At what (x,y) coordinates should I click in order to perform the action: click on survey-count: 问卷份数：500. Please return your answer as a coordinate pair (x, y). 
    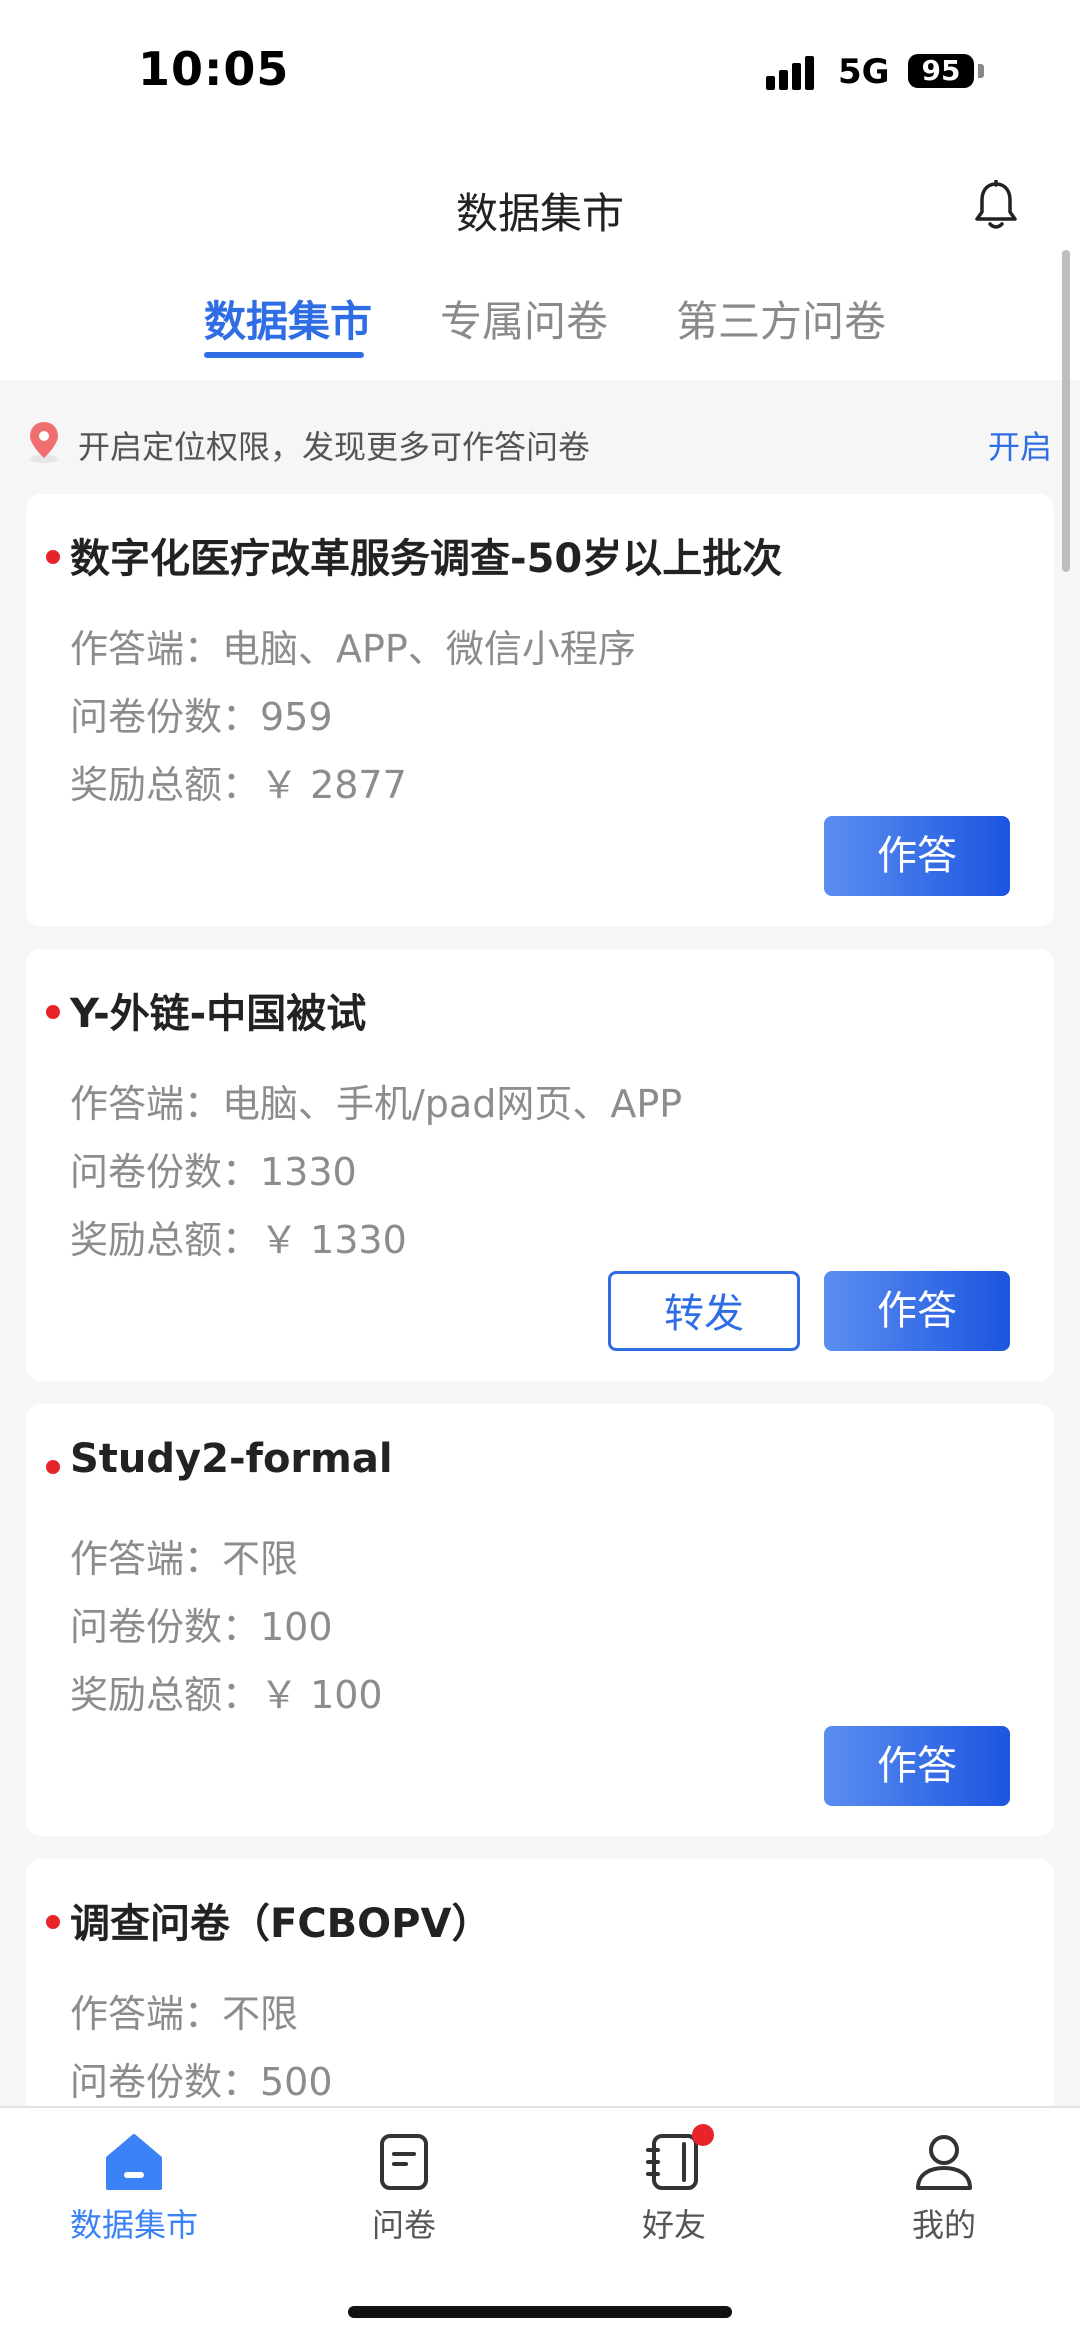
    Looking at the image, I should click on (201, 2082).